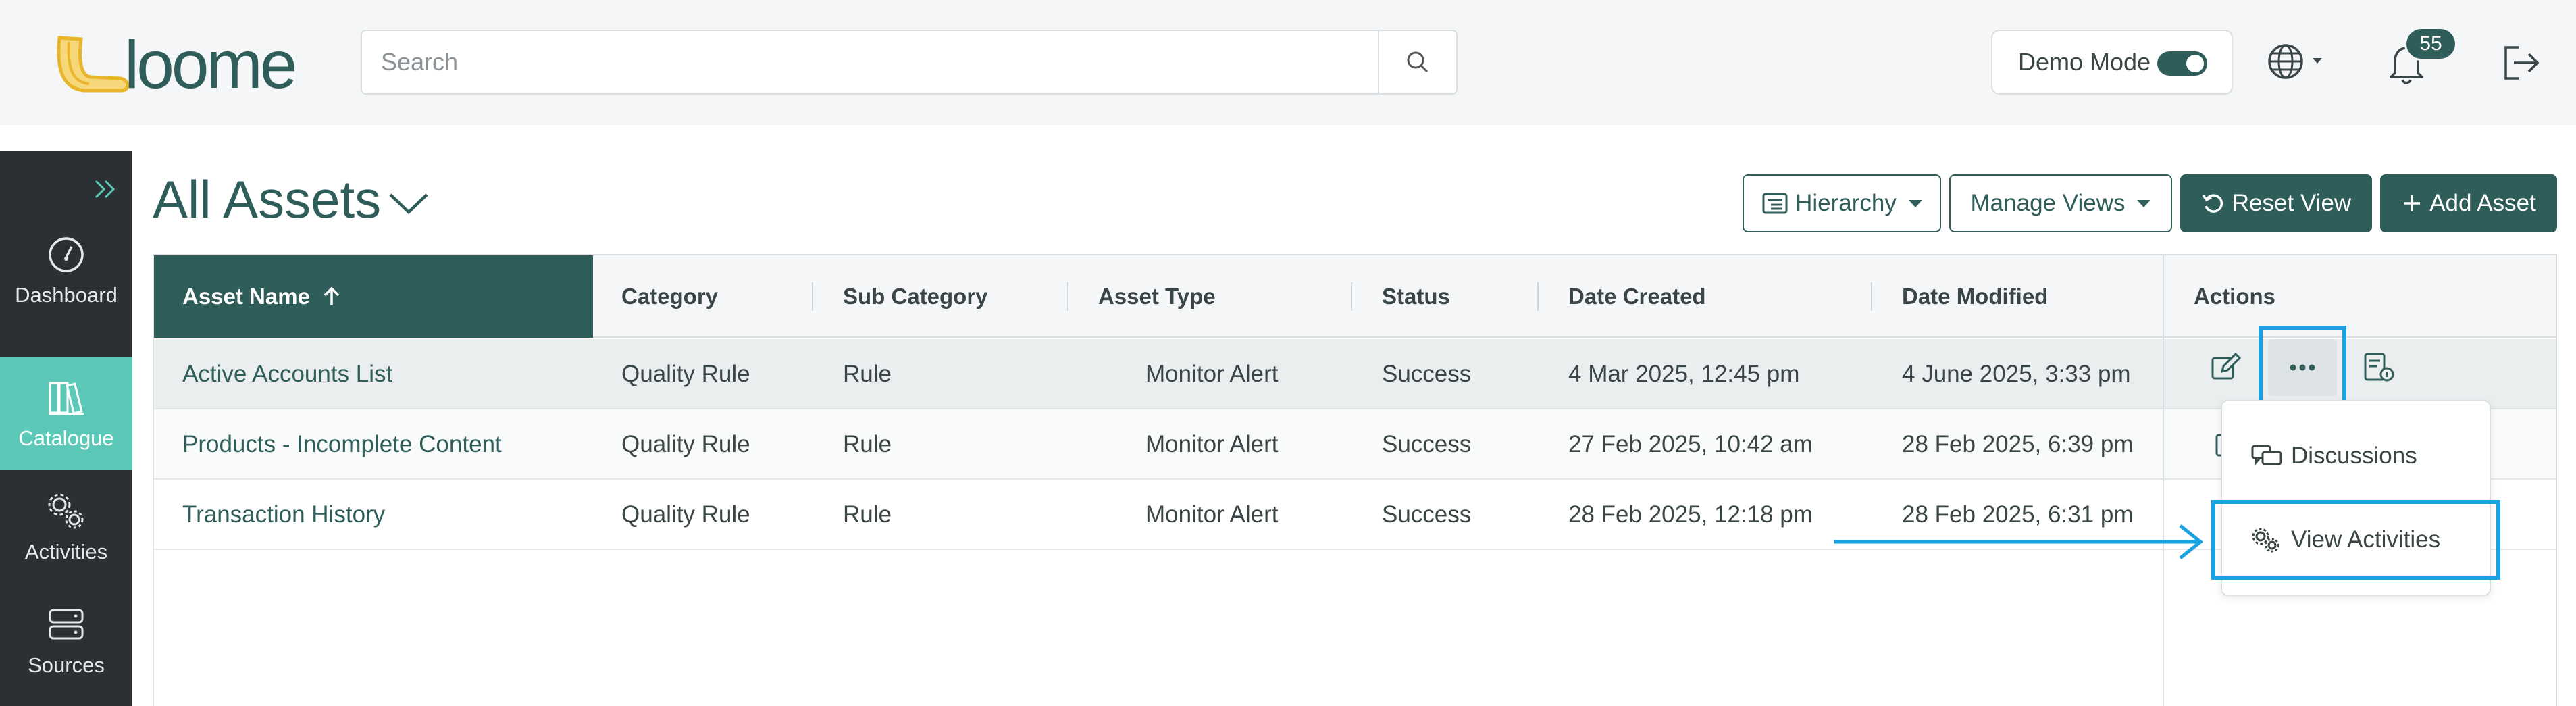  I want to click on date-created-cell: 28 Feb 2025, 12:18 pm, so click(1690, 514).